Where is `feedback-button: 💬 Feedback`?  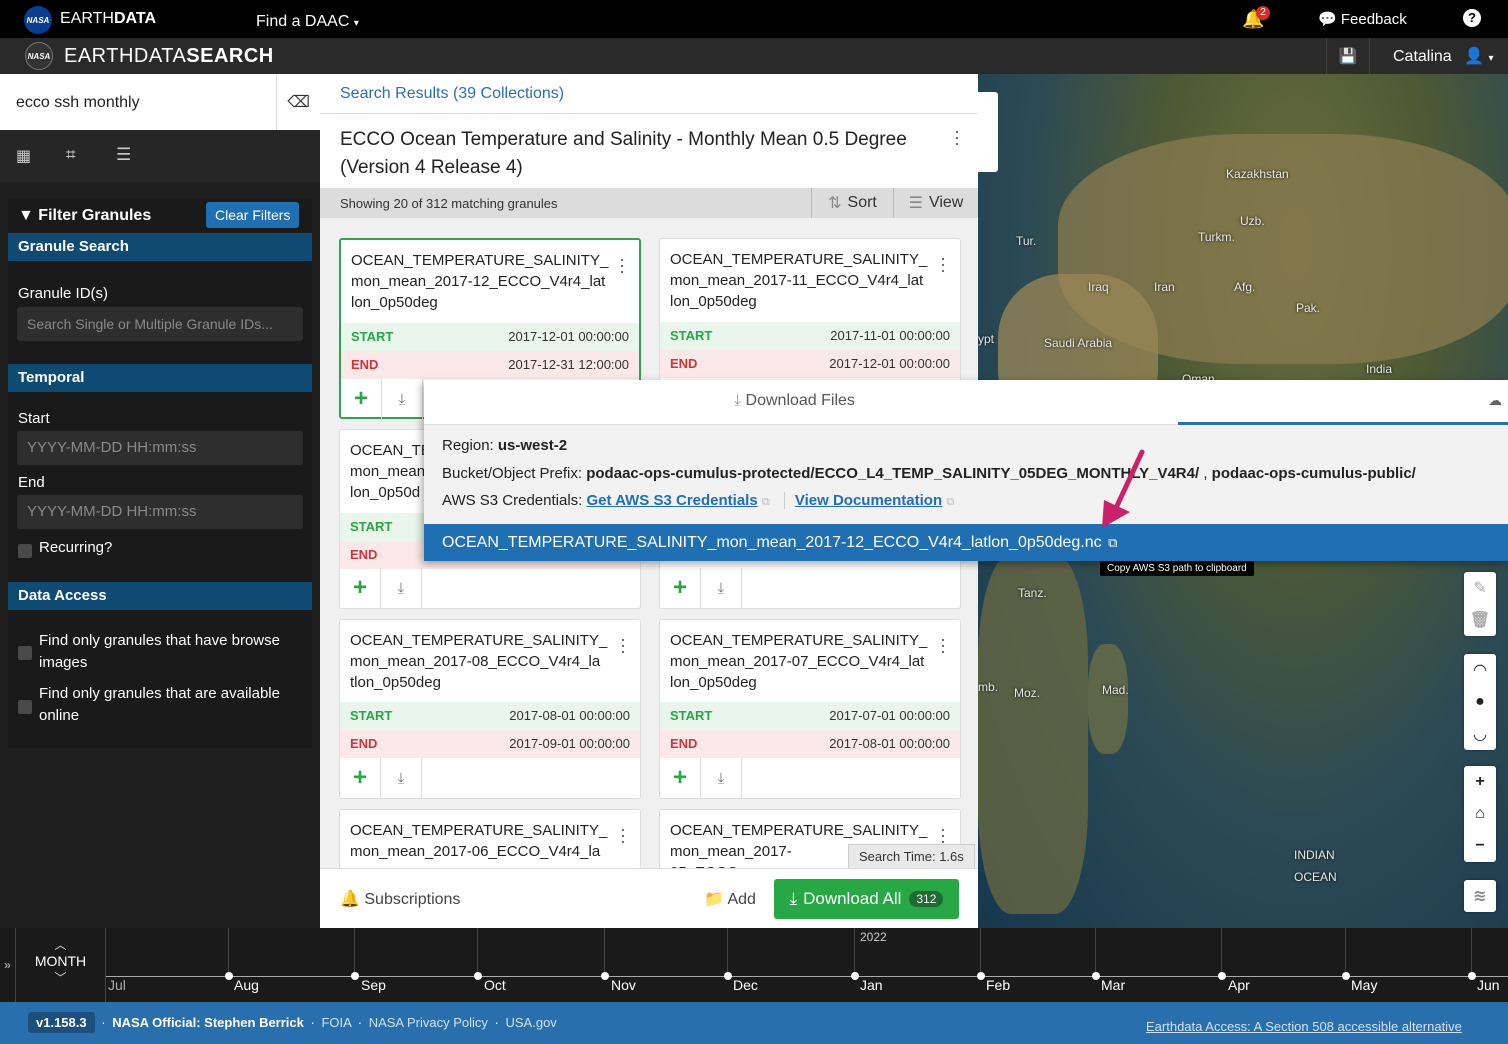 feedback-button: 💬 Feedback is located at coordinates (1362, 19).